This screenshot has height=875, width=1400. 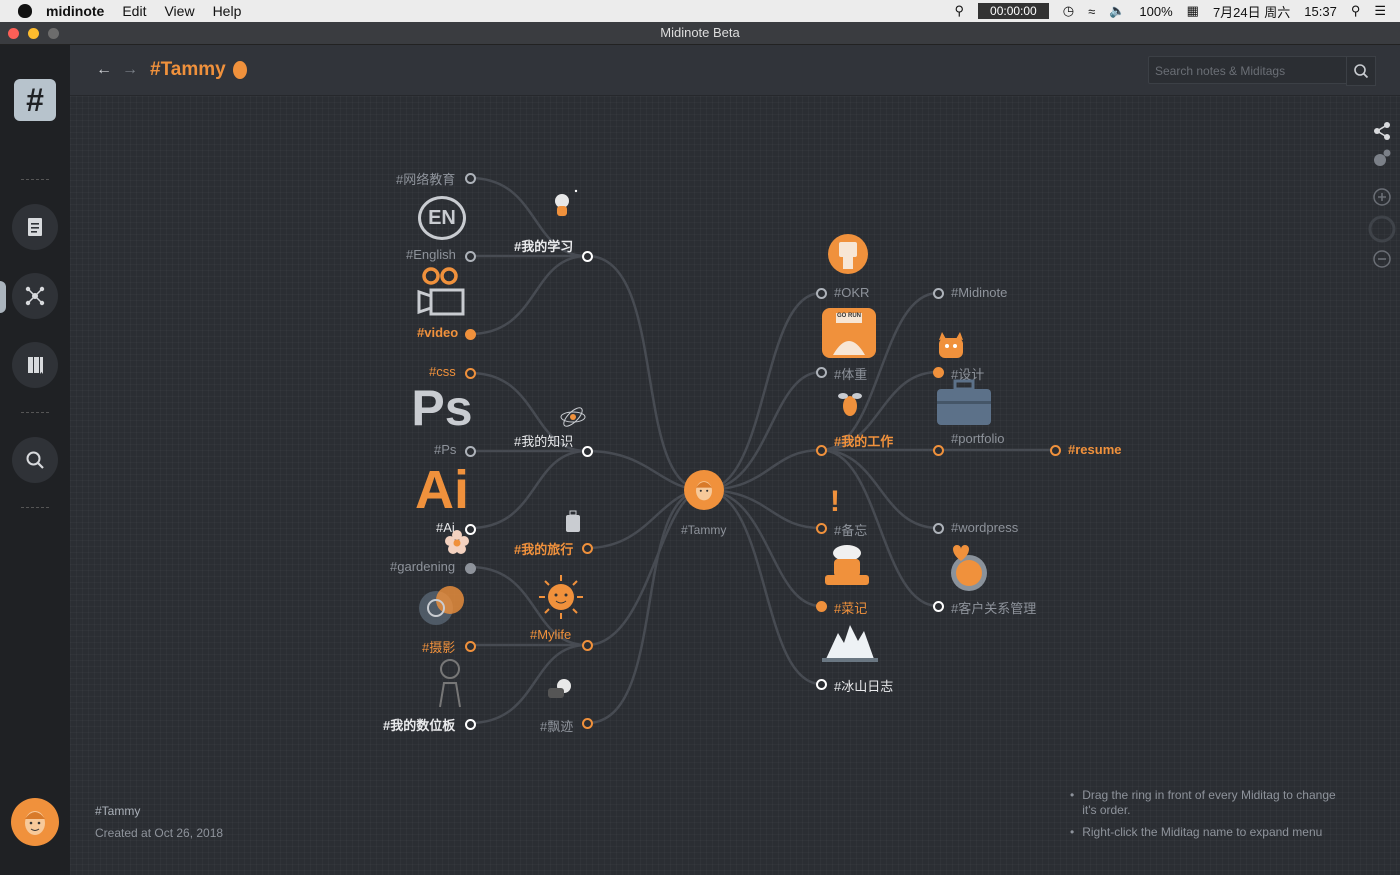 What do you see at coordinates (993, 607) in the screenshot?
I see `leaf-label-crm: #客户关系管理` at bounding box center [993, 607].